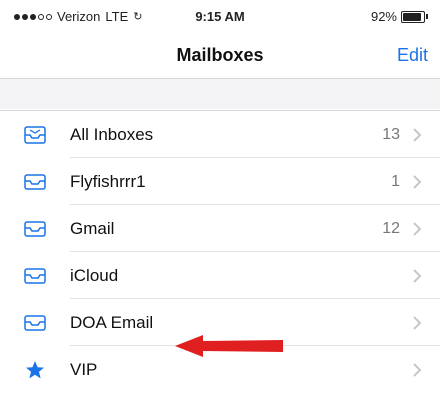 Image resolution: width=440 pixels, height=411 pixels. What do you see at coordinates (413, 16) in the screenshot?
I see `battery-icon` at bounding box center [413, 16].